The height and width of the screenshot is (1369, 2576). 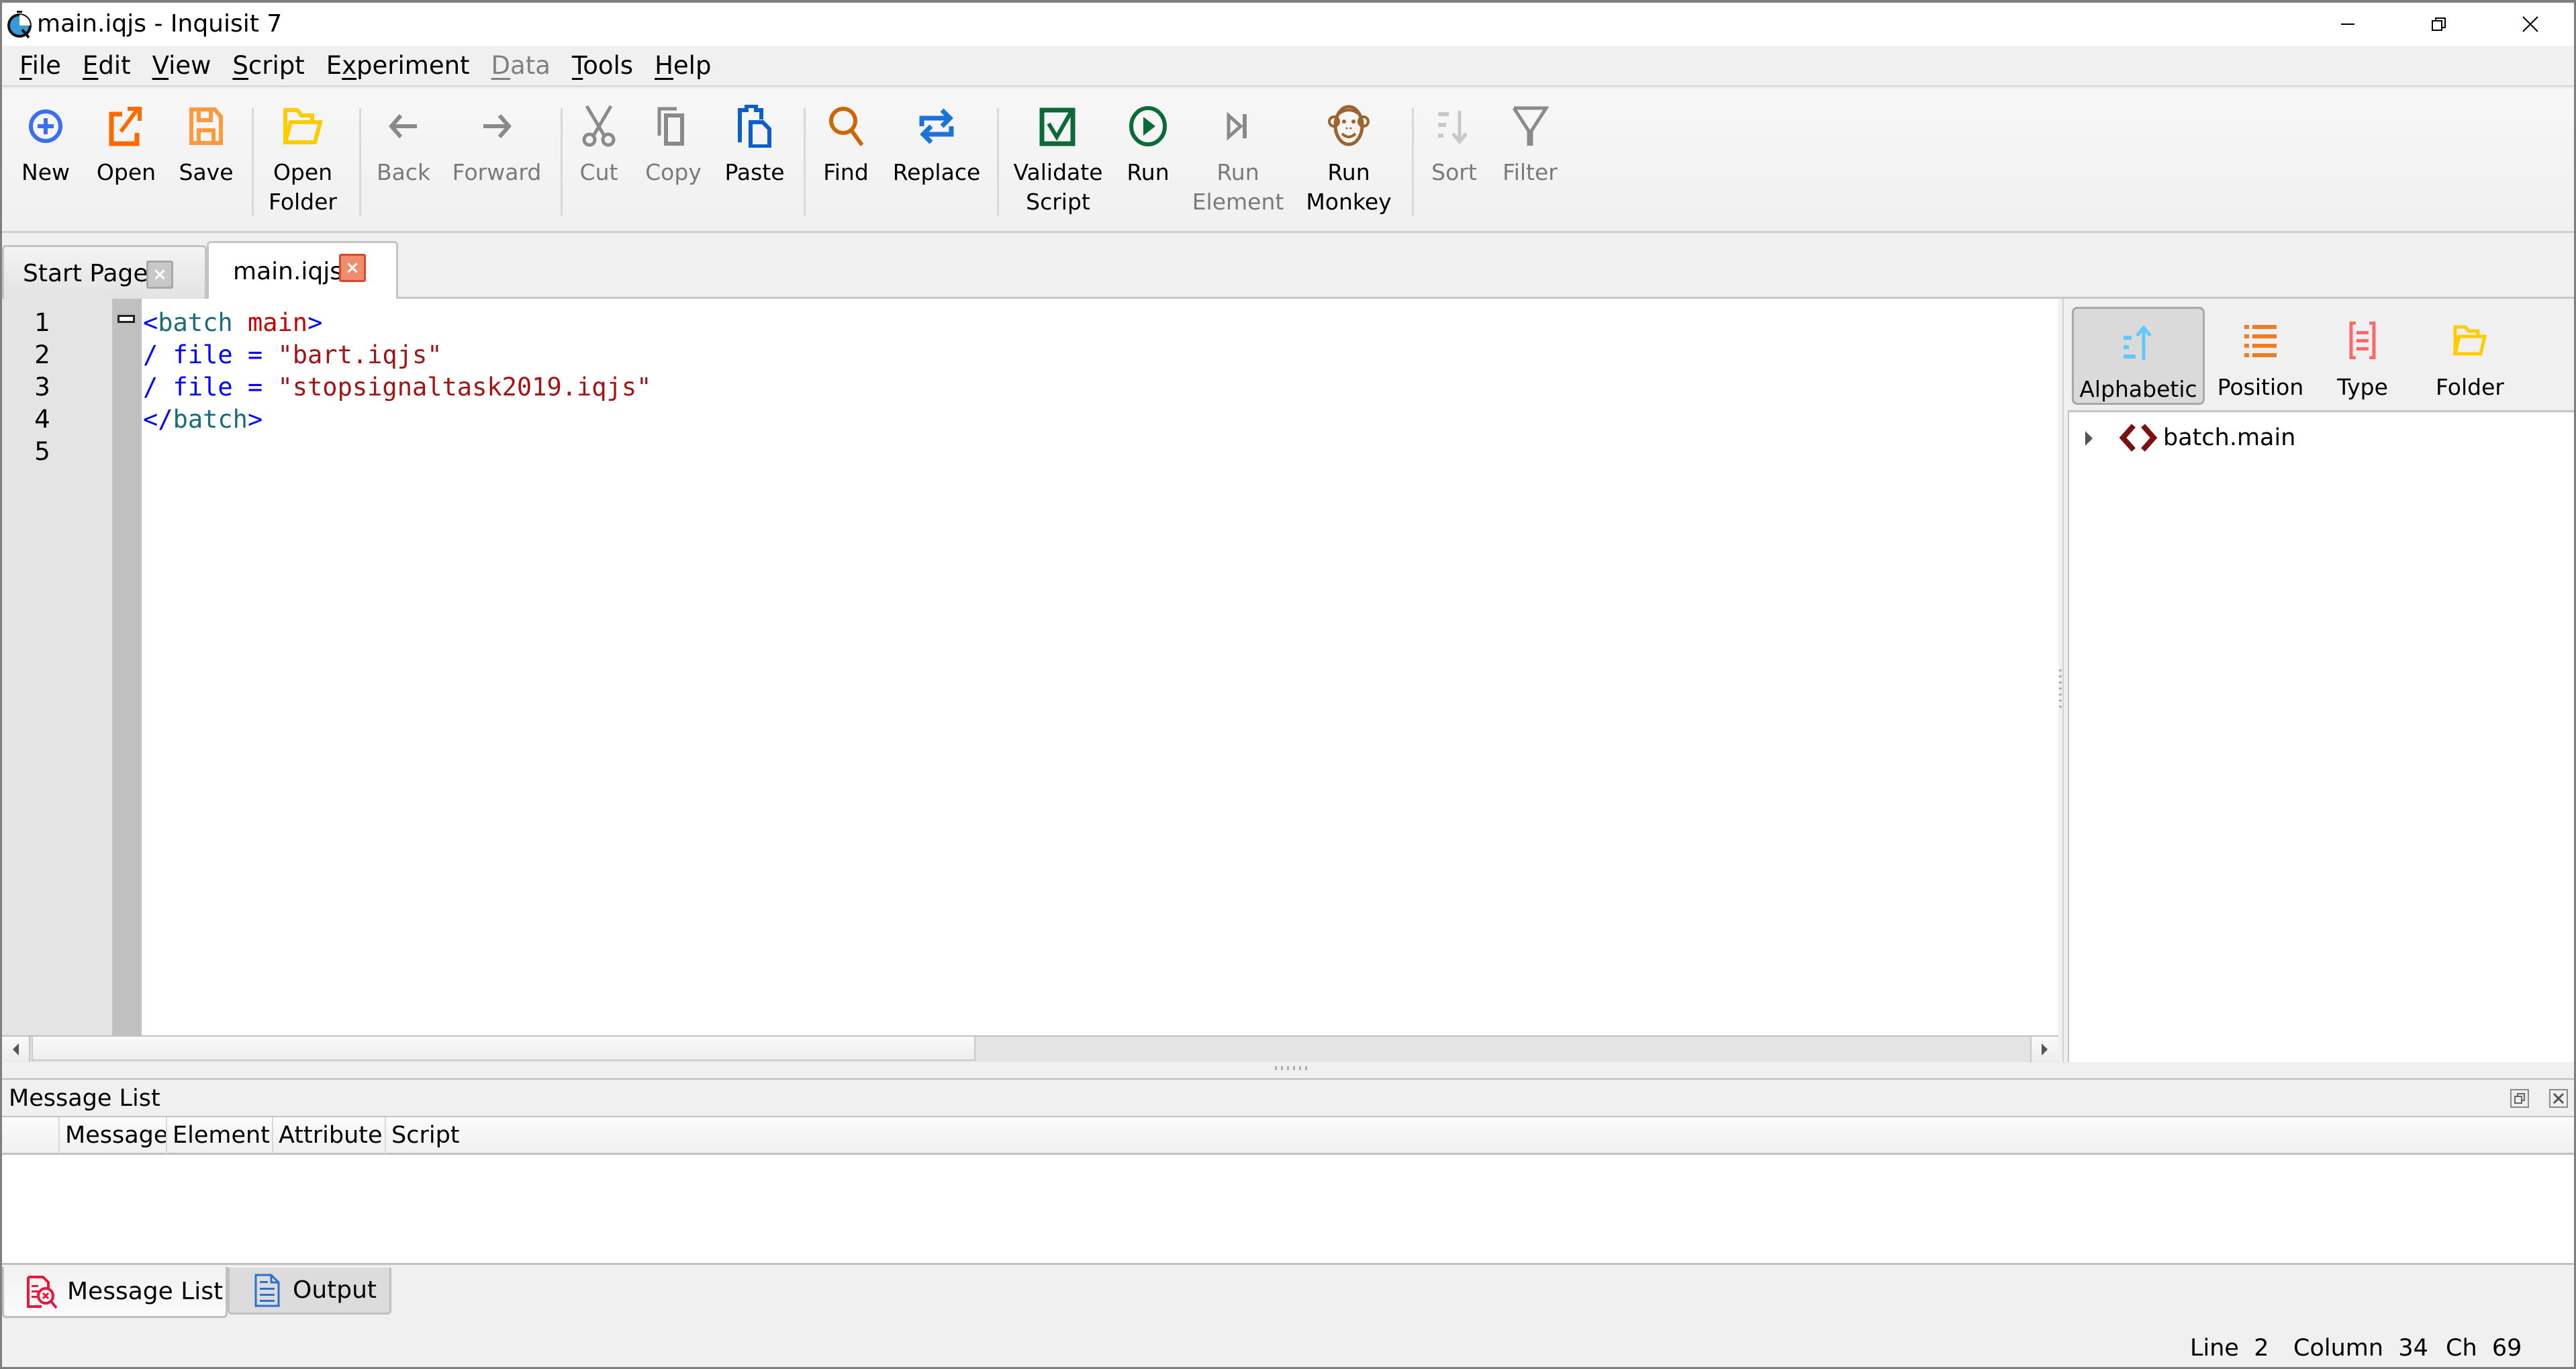 I want to click on expand-arrow-icon, so click(x=2089, y=439).